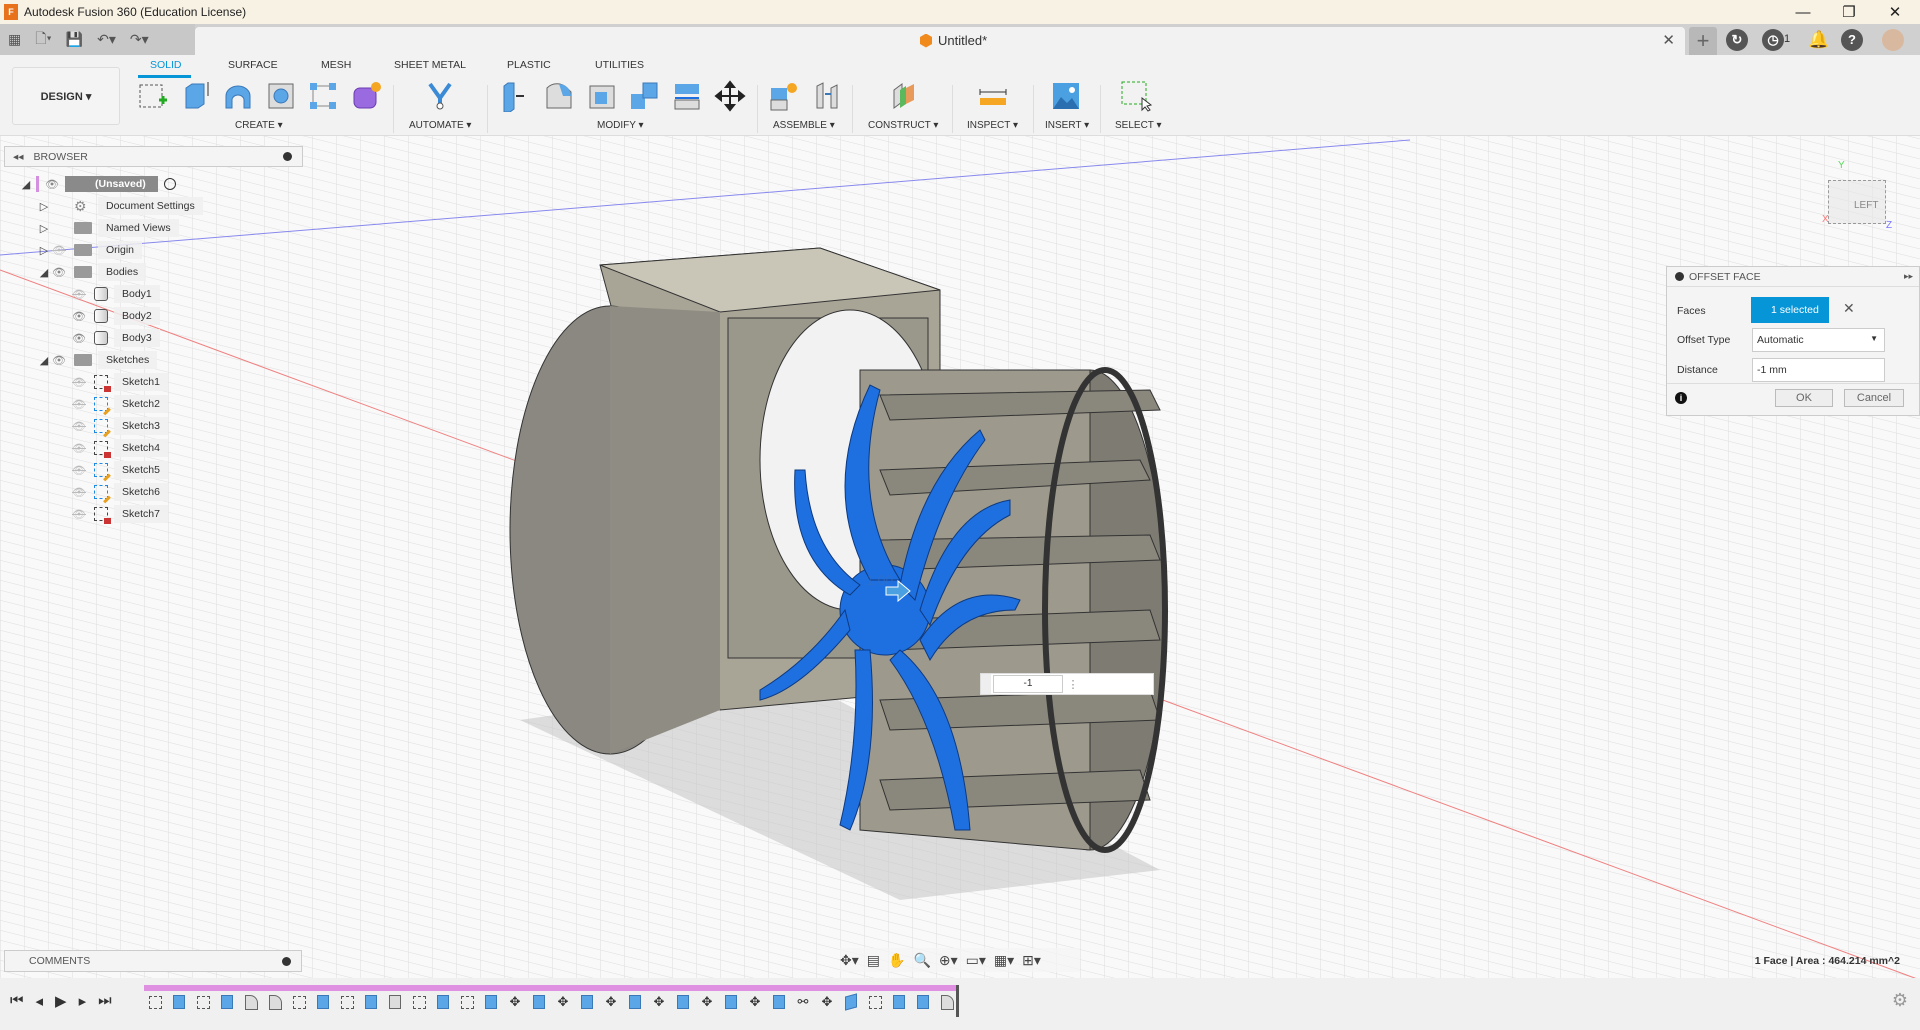  What do you see at coordinates (851, 1002) in the screenshot?
I see `timeline-combine-feature` at bounding box center [851, 1002].